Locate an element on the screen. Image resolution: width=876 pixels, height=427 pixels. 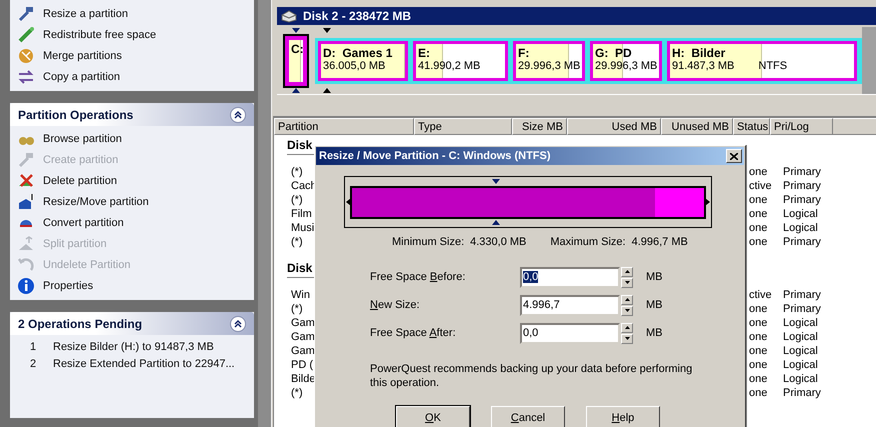
panel-title: 2 Operations Pending is located at coordinates (80, 323).